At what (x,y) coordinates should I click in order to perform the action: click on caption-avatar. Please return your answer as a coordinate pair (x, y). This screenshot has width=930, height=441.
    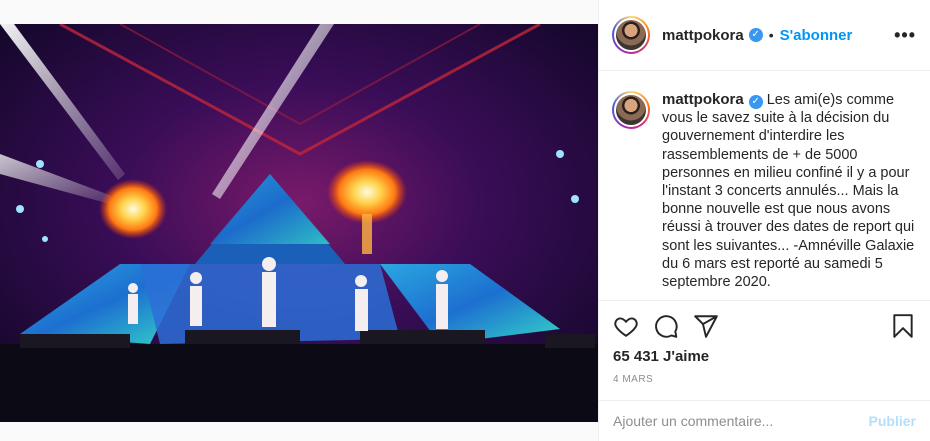
    Looking at the image, I should click on (631, 110).